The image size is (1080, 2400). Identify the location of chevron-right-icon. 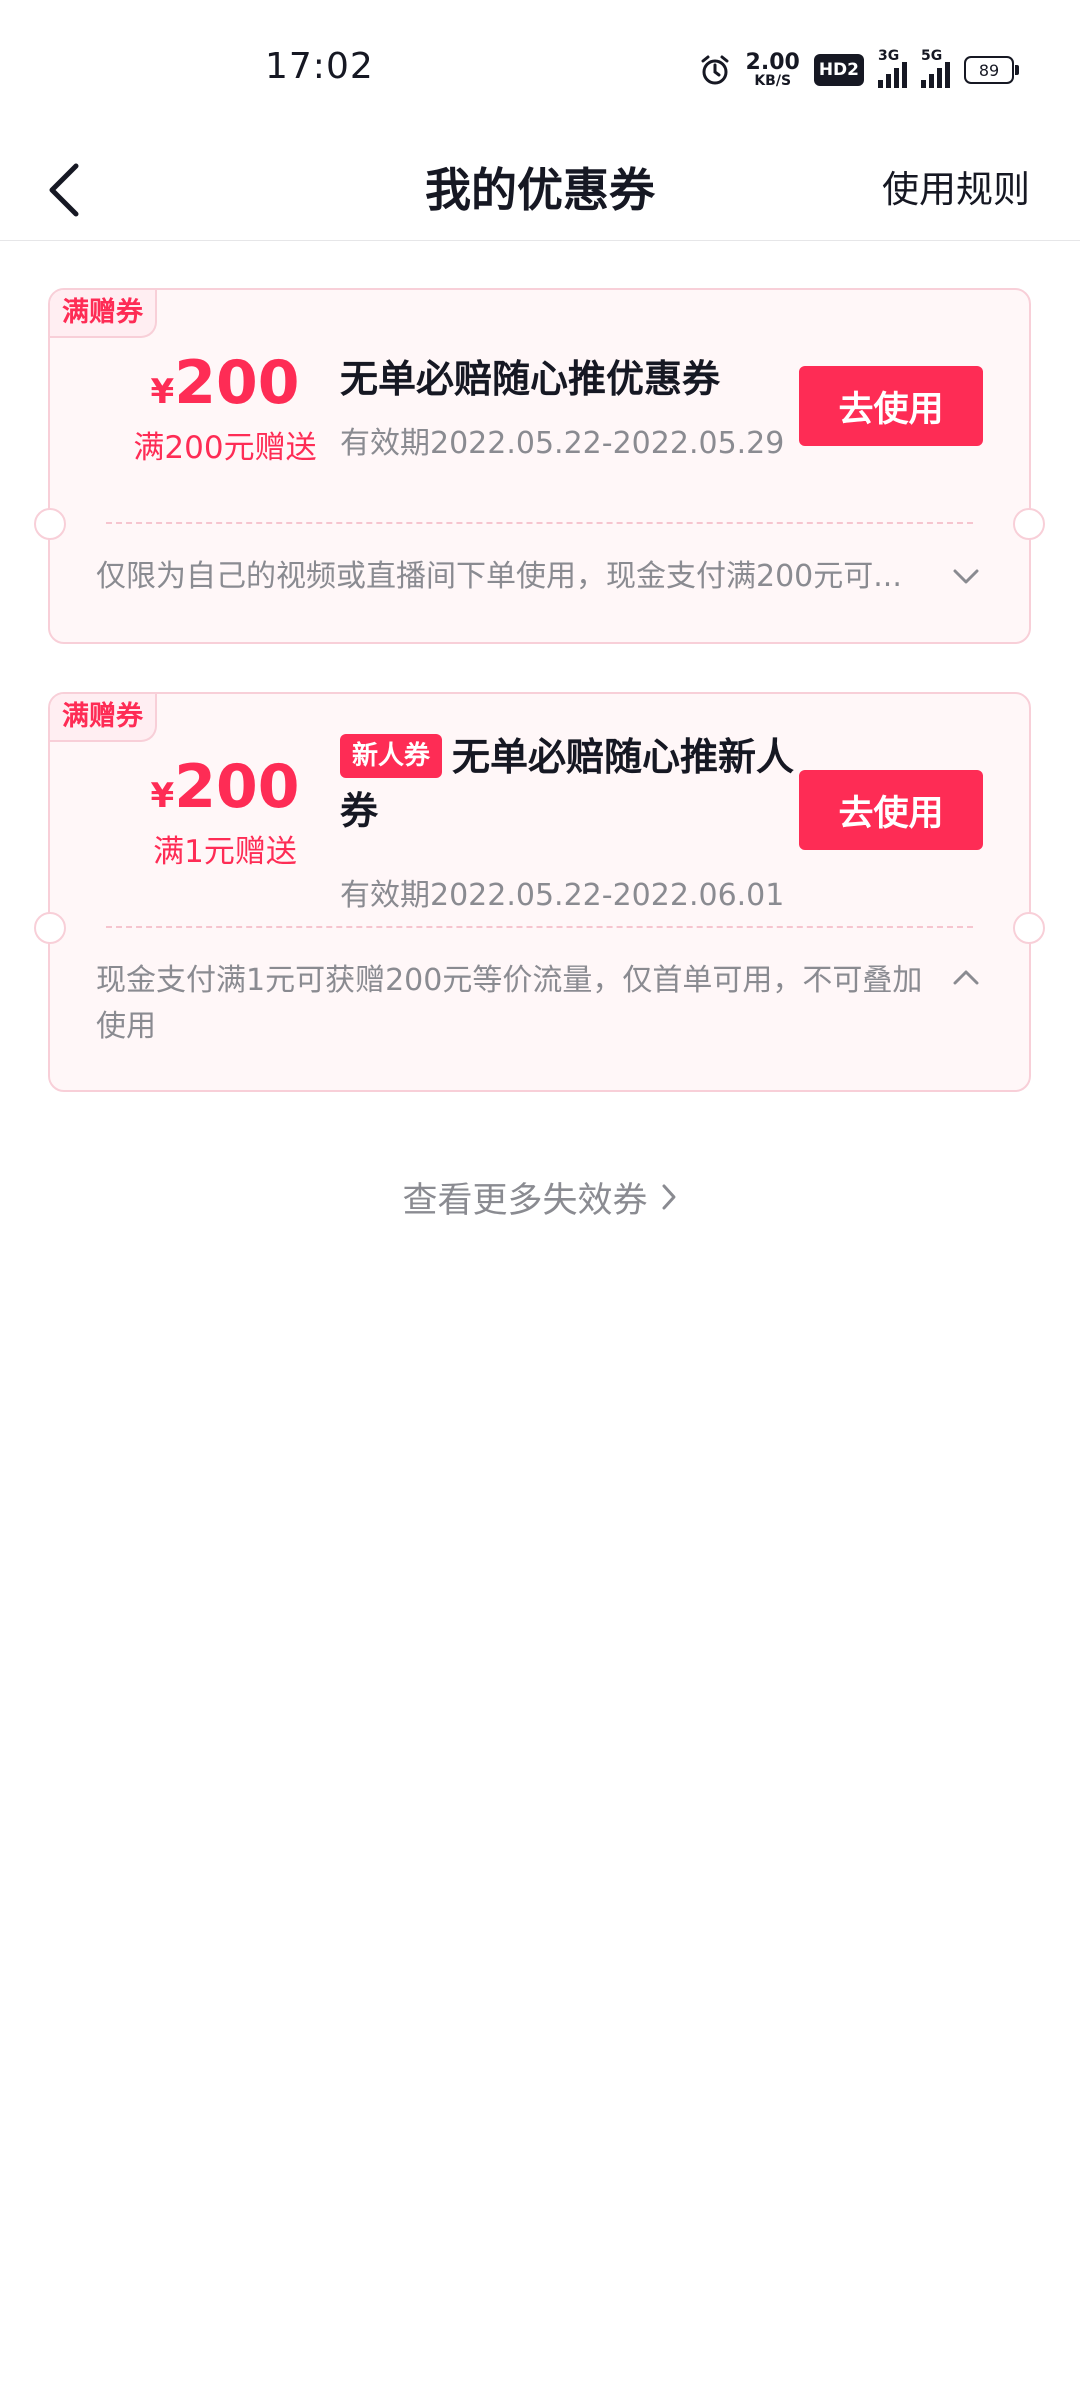
(668, 1197).